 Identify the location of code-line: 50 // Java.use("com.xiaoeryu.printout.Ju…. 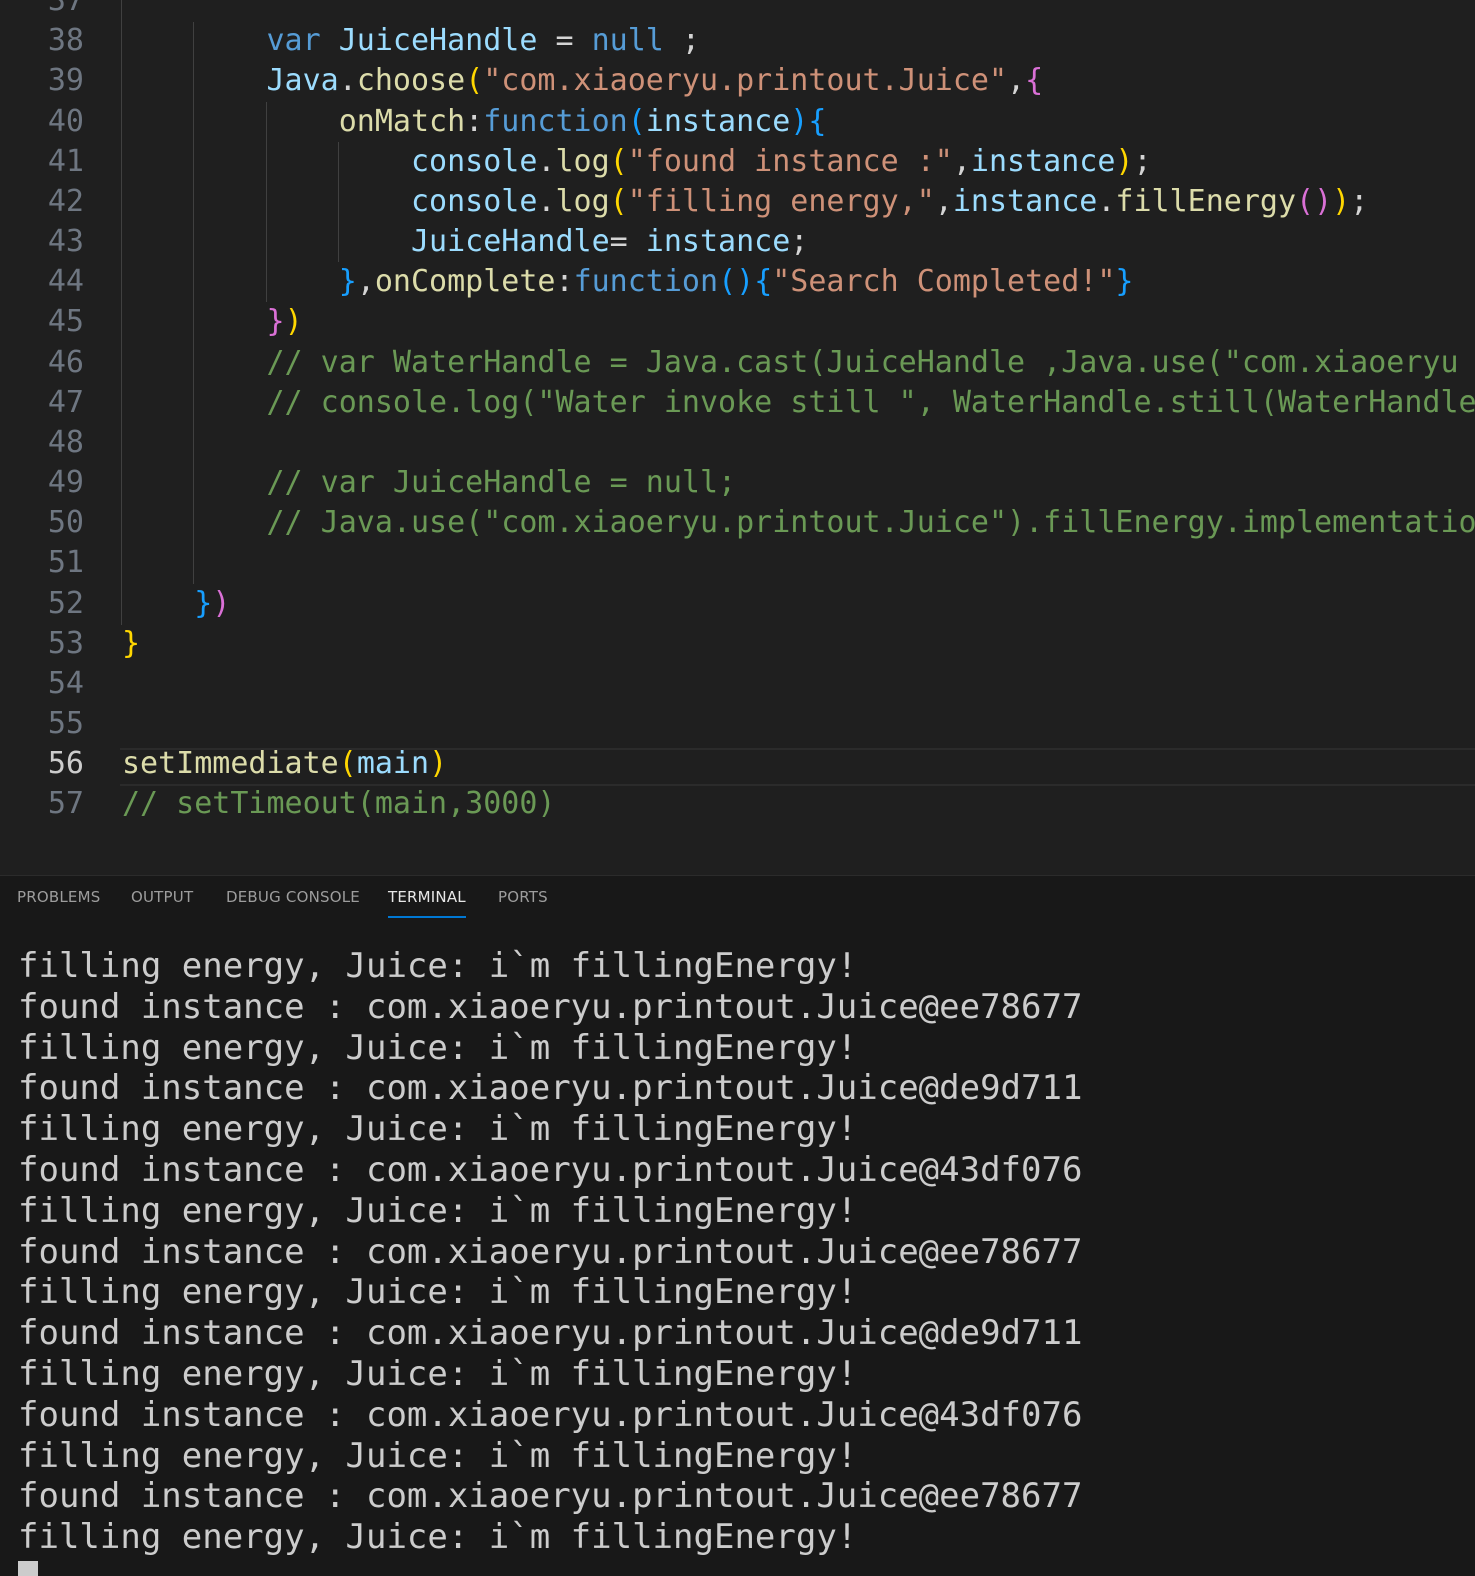
(737, 523).